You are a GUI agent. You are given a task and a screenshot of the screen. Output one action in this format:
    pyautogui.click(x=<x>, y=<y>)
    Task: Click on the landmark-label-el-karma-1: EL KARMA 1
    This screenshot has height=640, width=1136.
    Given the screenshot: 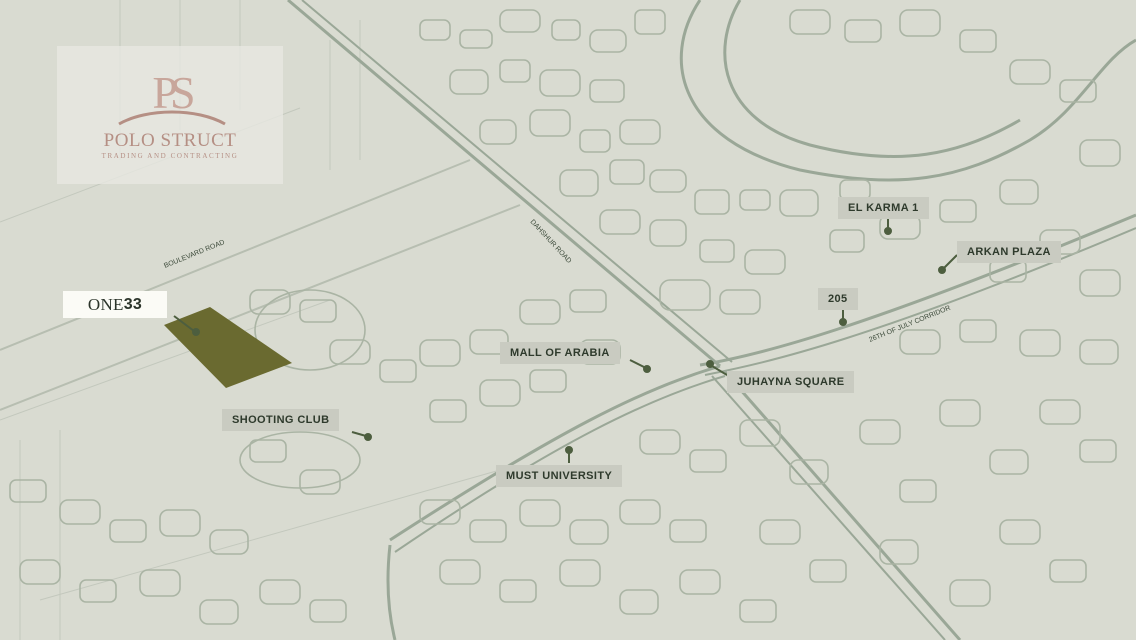 What is the action you would take?
    pyautogui.click(x=883, y=208)
    